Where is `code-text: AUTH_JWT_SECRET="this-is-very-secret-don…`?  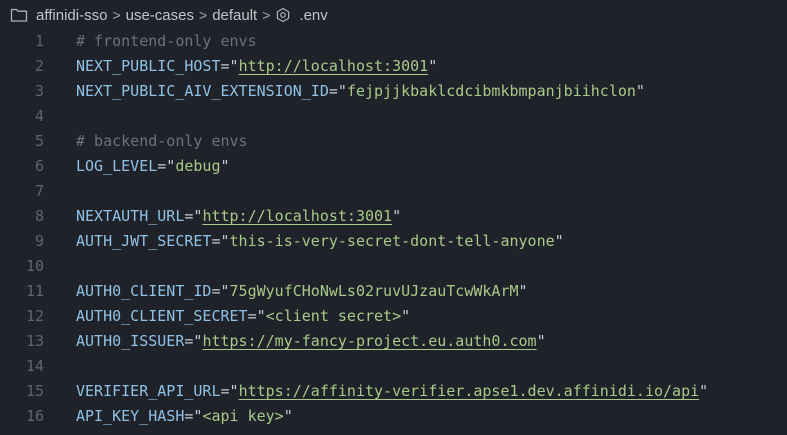 code-text: AUTH_JWT_SECRET="this-is-very-secret-don… is located at coordinates (320, 241).